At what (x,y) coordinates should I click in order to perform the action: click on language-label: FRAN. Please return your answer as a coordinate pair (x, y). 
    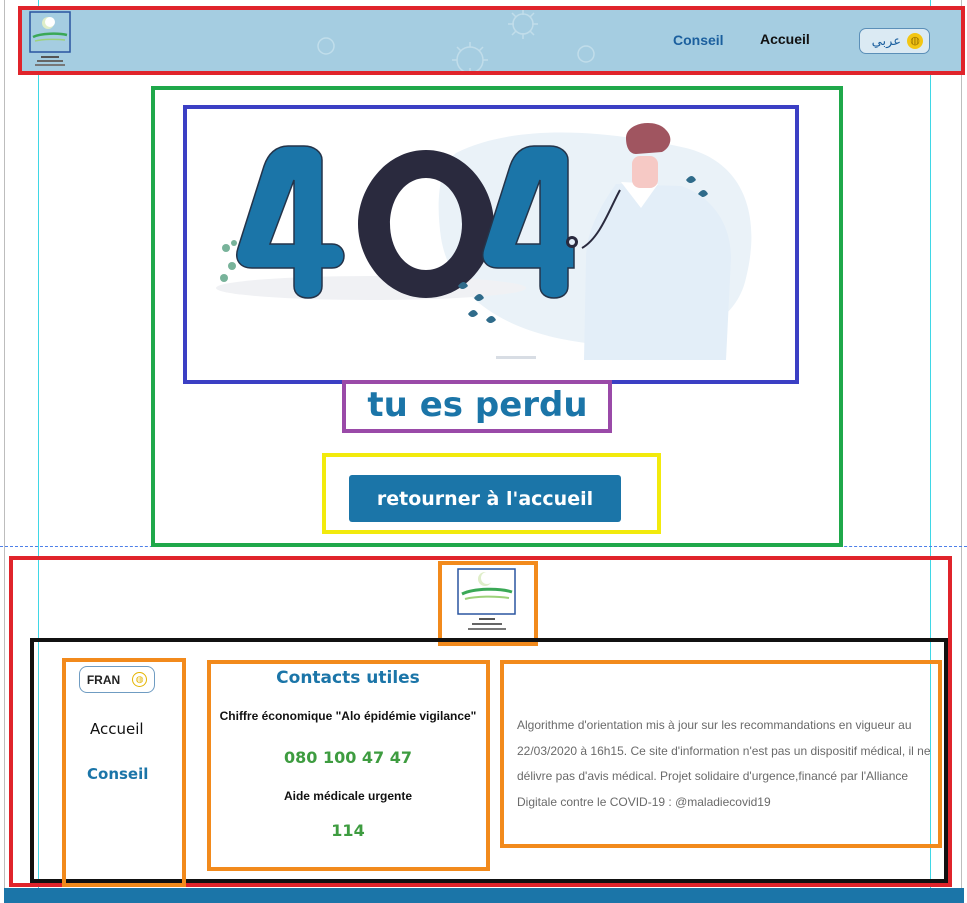
    Looking at the image, I should click on (103, 679).